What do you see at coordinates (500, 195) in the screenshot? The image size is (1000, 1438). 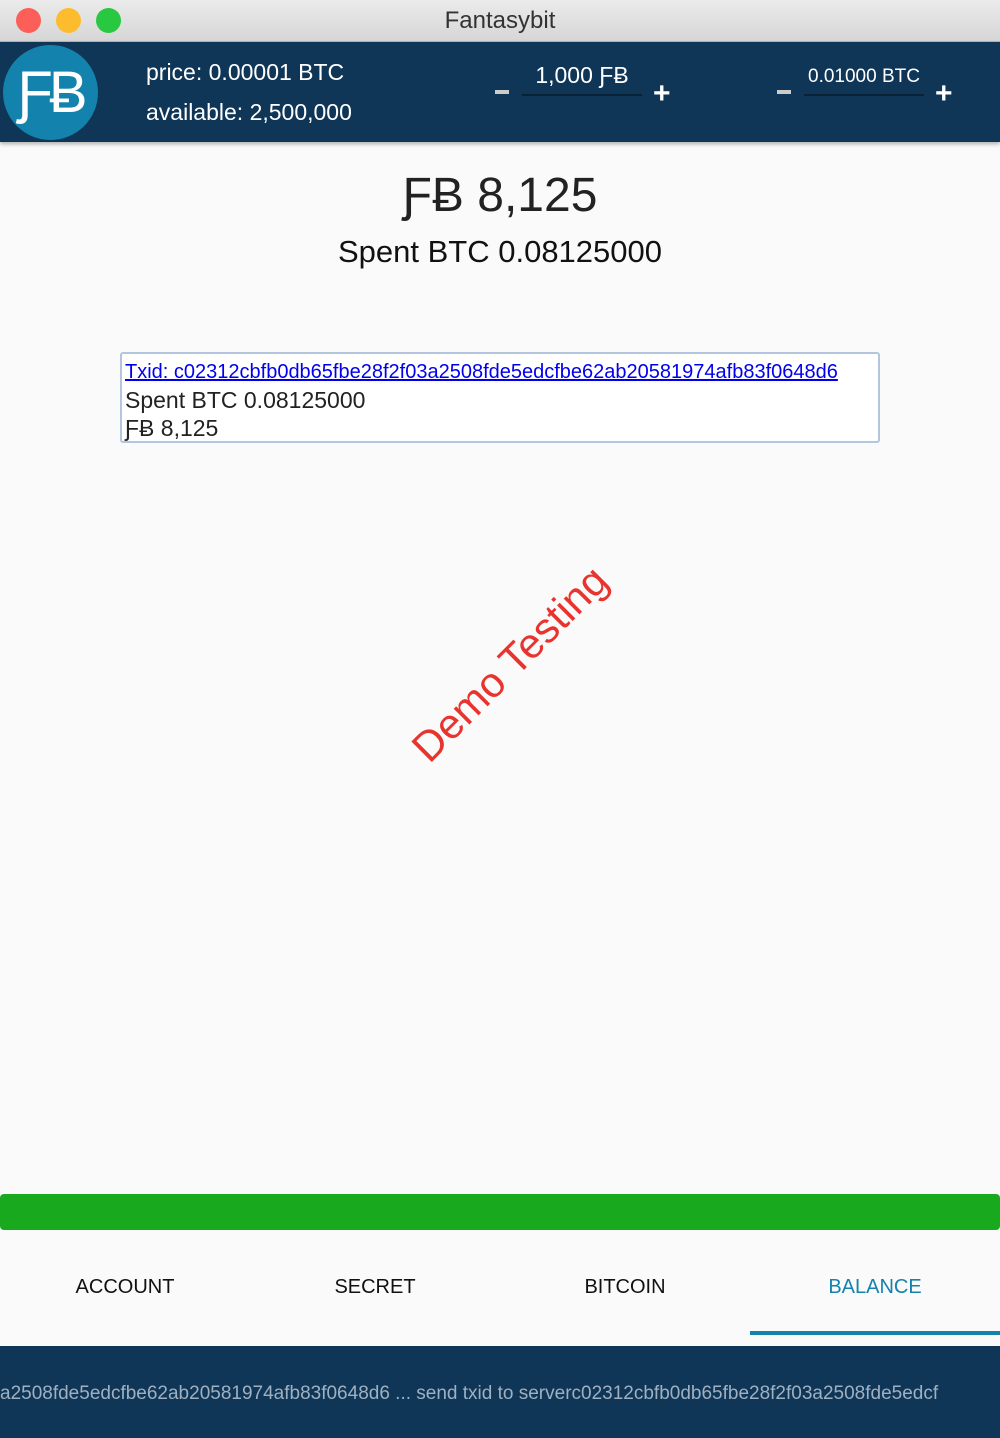 I see `fb-total: ƑɃ 8,125` at bounding box center [500, 195].